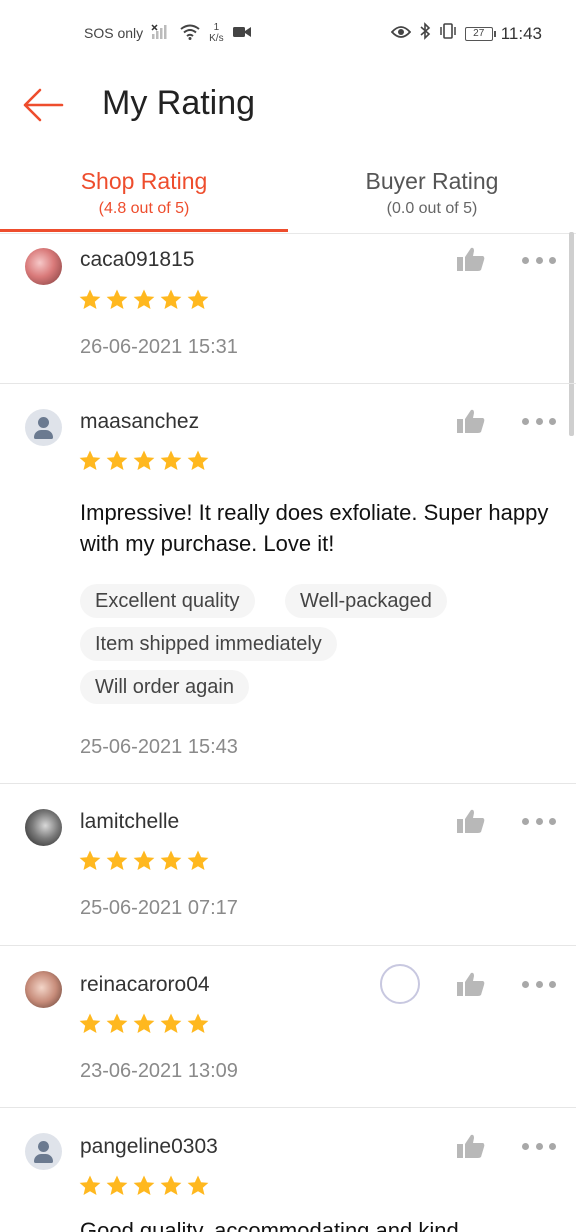  Describe the element at coordinates (161, 33) in the screenshot. I see `signal-icon` at that location.